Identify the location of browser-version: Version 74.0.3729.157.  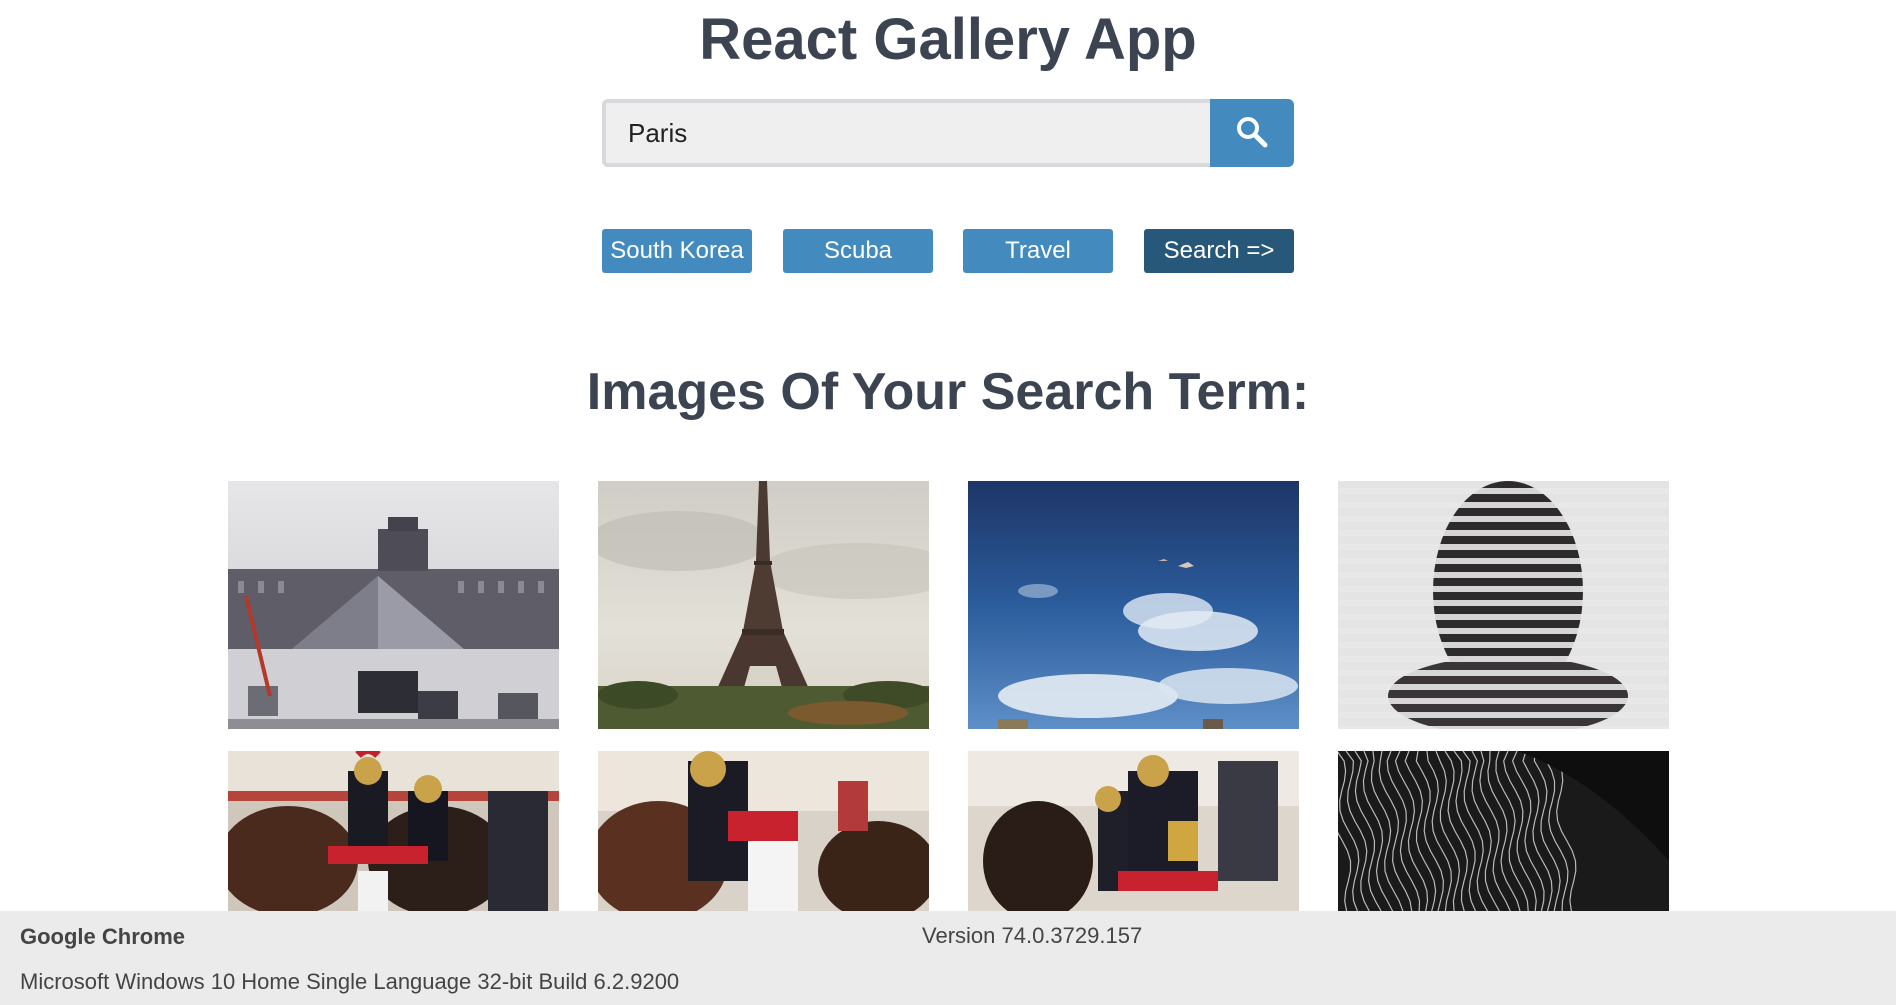
(1032, 935).